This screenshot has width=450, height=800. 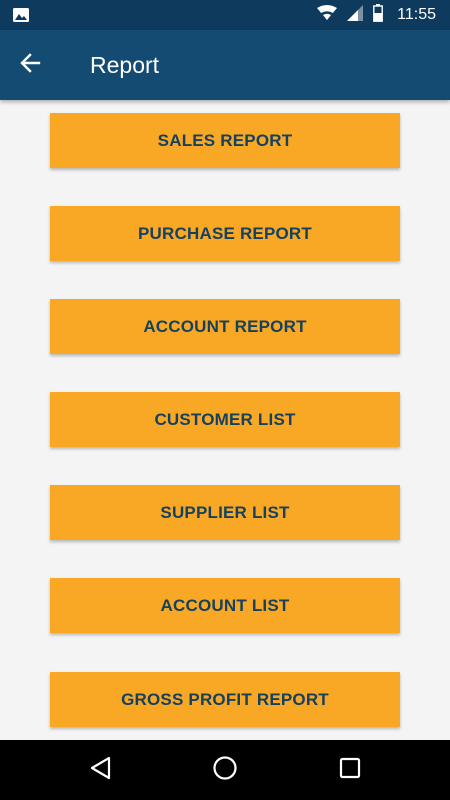 I want to click on status-bar: 11:55, so click(x=225, y=15).